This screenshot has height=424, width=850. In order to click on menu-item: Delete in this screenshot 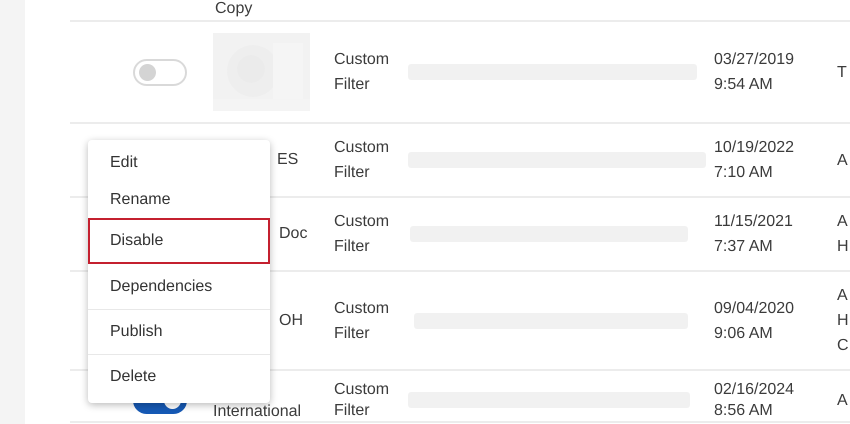, I will do `click(179, 376)`.